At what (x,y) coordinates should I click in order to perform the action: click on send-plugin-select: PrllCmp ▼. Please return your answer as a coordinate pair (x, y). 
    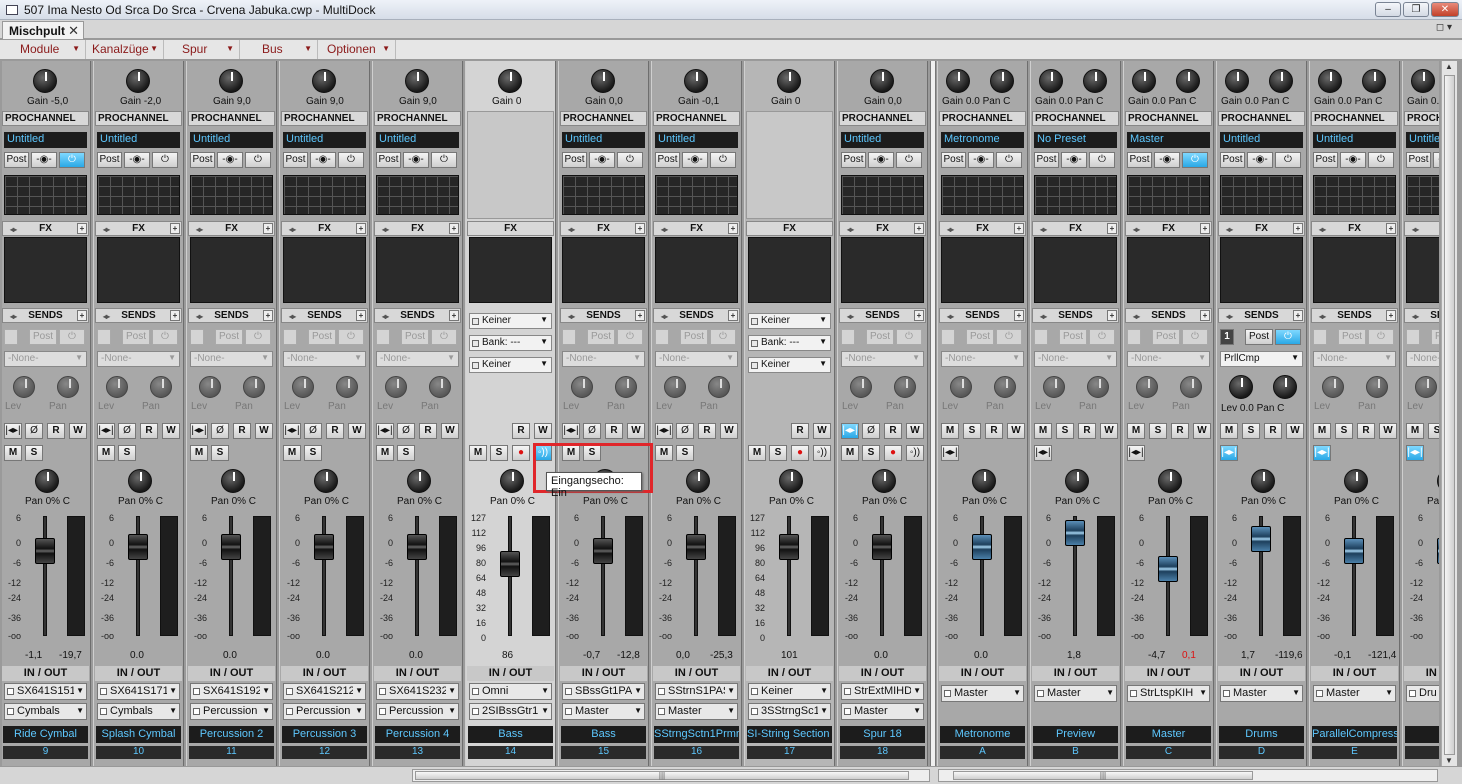
    Looking at the image, I should click on (1261, 359).